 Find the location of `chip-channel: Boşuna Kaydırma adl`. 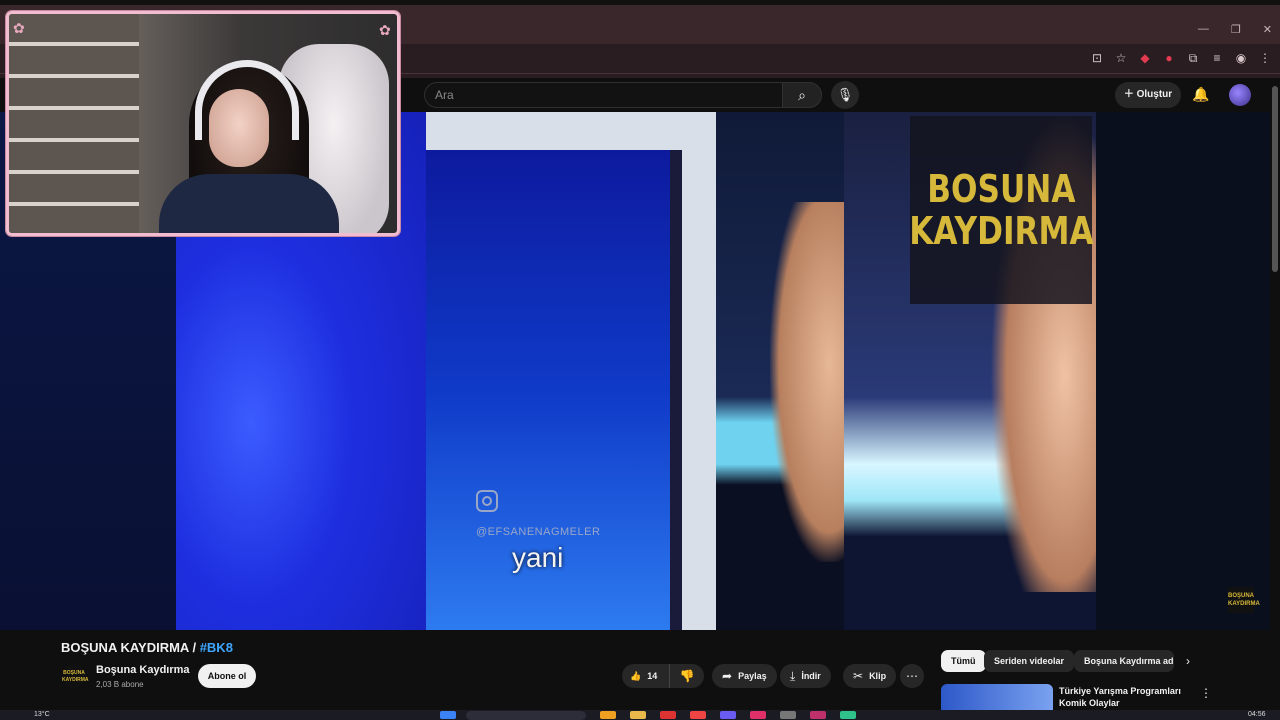

chip-channel: Boşuna Kaydırma adl is located at coordinates (1124, 661).